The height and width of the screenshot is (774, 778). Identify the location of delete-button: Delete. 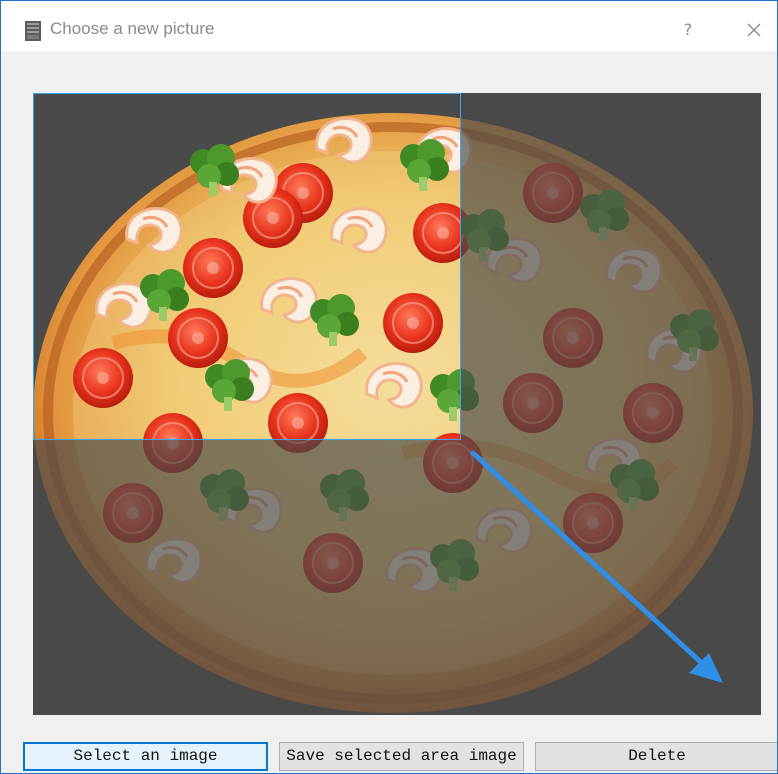
(656, 756).